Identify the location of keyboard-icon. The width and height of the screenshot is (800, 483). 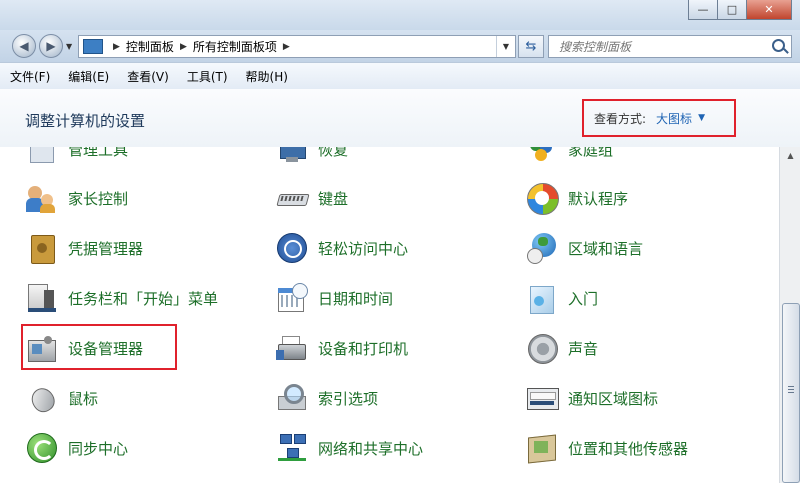
(293, 198).